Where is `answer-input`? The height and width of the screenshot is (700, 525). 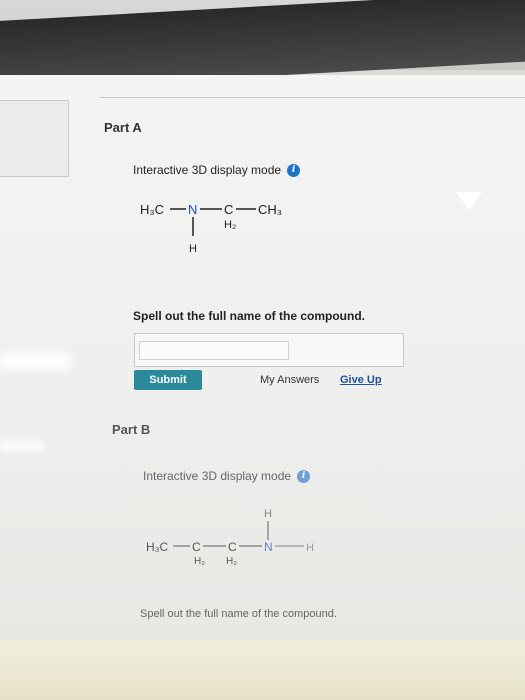 answer-input is located at coordinates (214, 350).